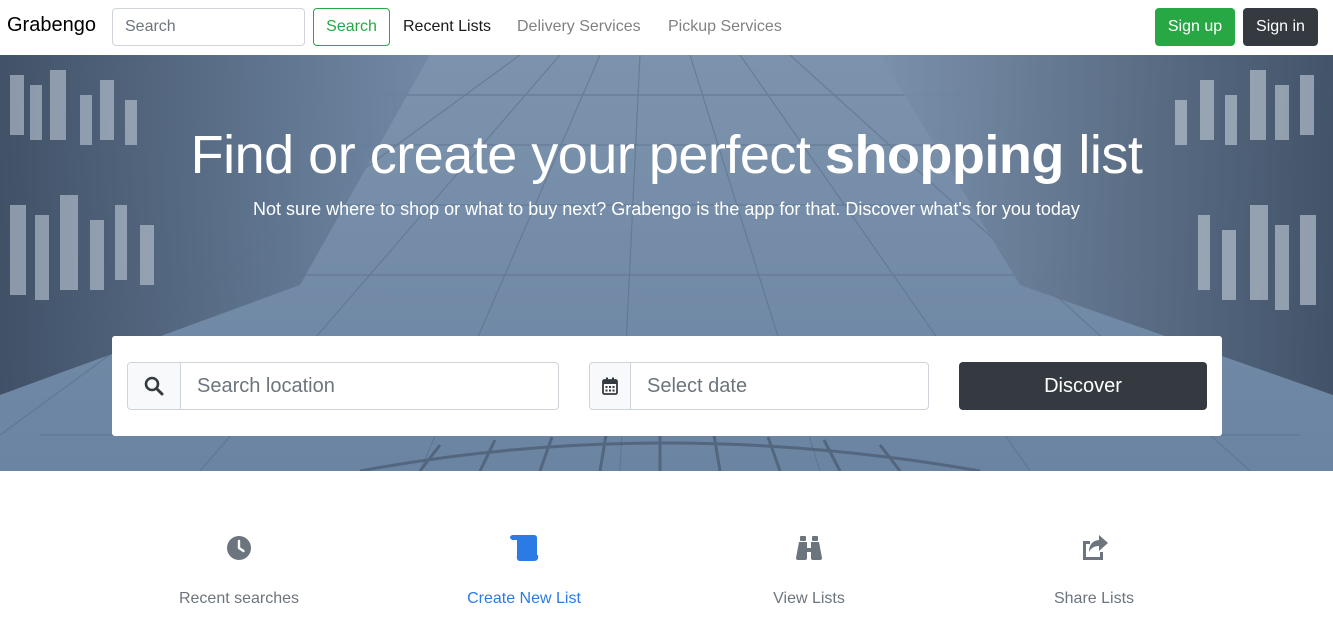 This screenshot has height=620, width=1333. Describe the element at coordinates (369, 386) in the screenshot. I see `location-search-input` at that location.